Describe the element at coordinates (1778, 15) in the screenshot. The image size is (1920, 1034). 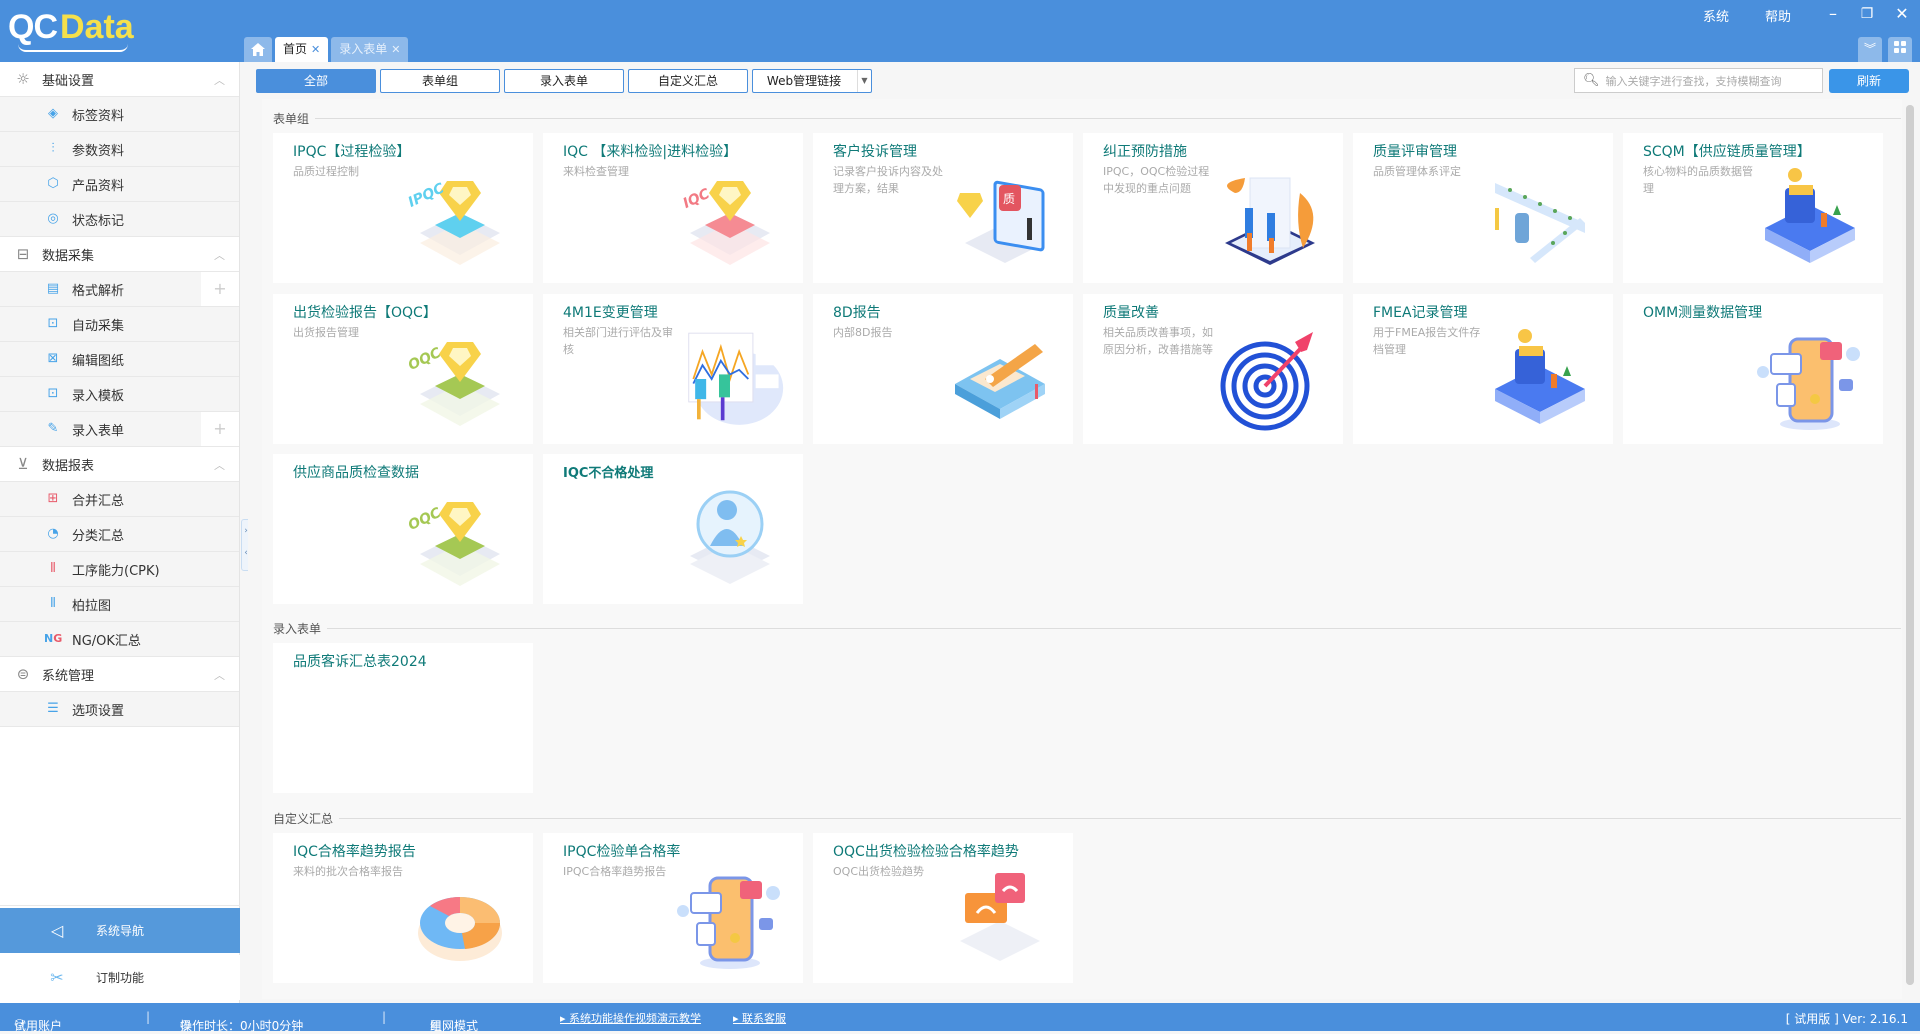
I see `menu-help: 帮助` at that location.